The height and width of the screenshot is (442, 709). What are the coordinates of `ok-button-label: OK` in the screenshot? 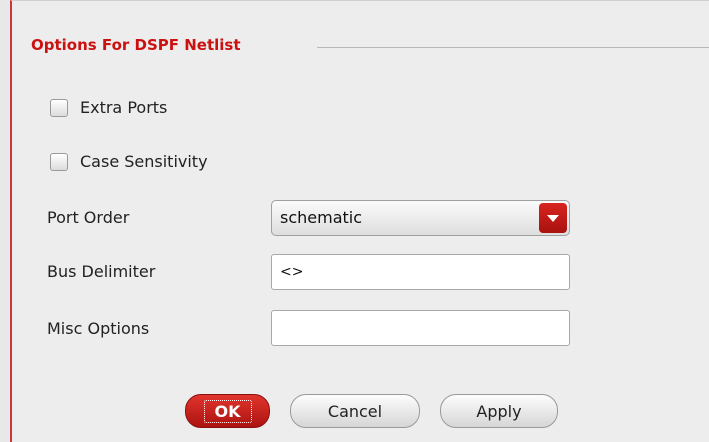 It's located at (227, 411).